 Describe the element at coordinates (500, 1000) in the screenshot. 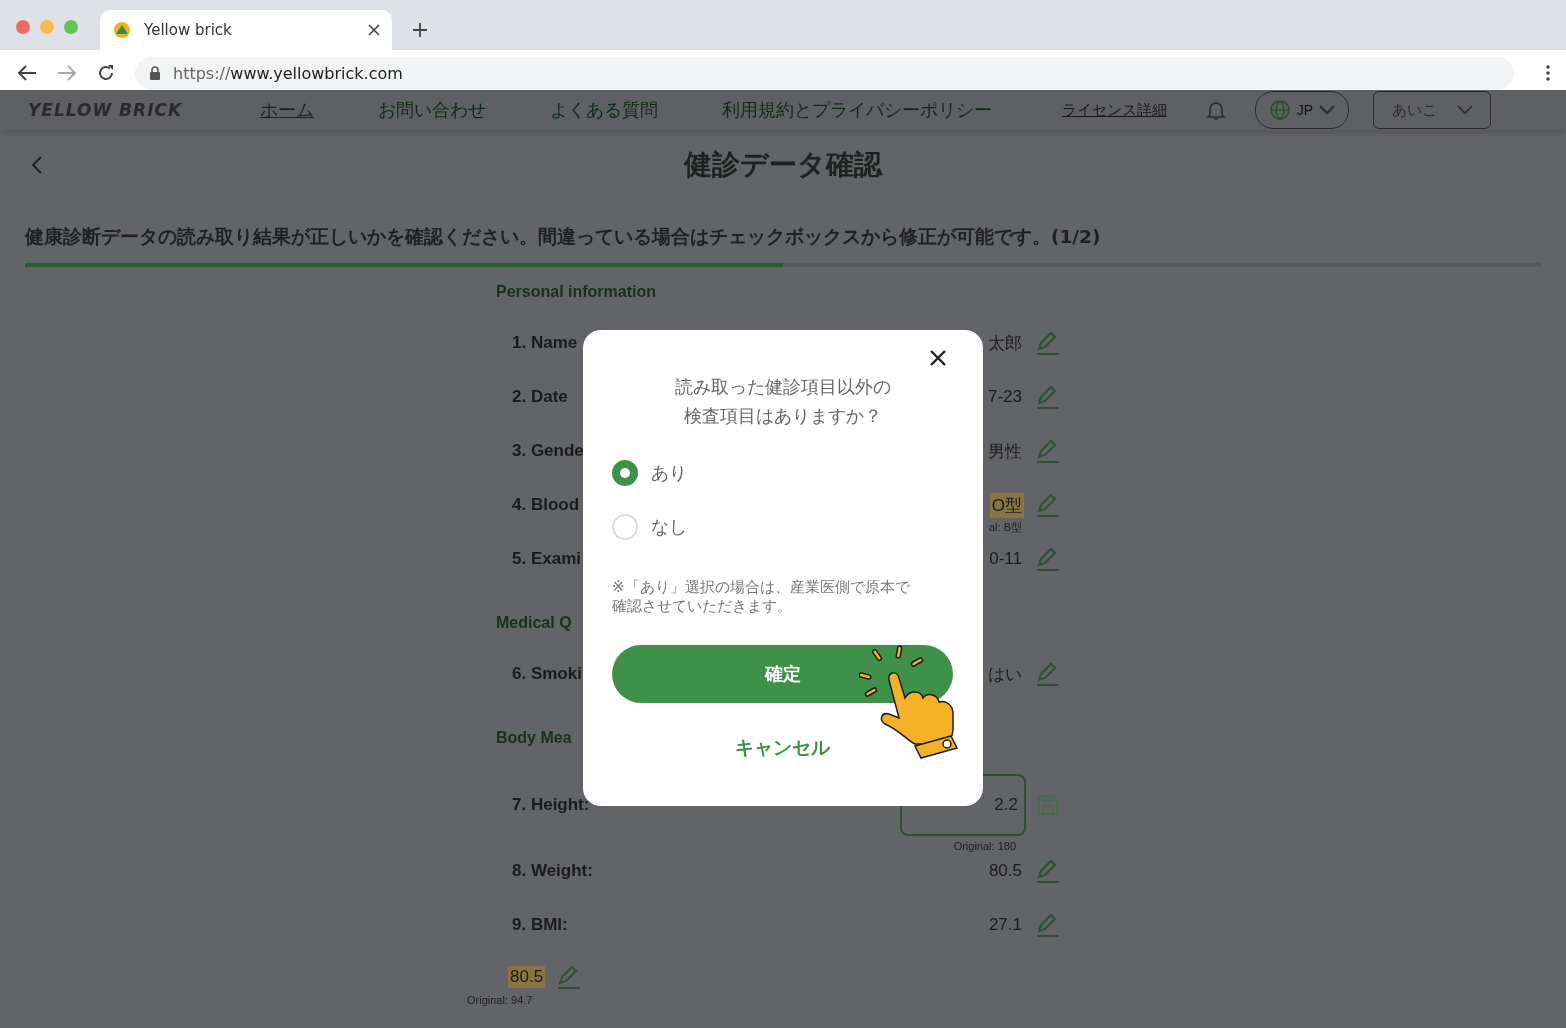

I see `original-value: Original: 94.7` at that location.